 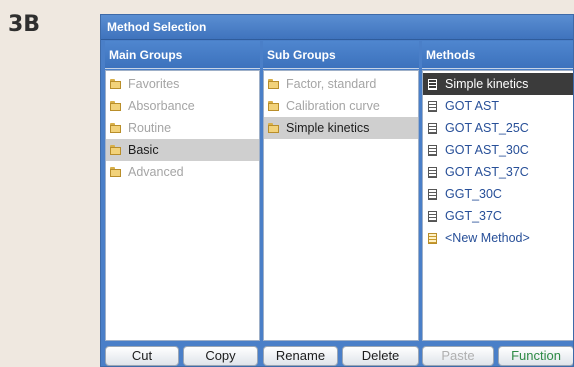 I want to click on main-group-label: Basic, so click(x=143, y=150).